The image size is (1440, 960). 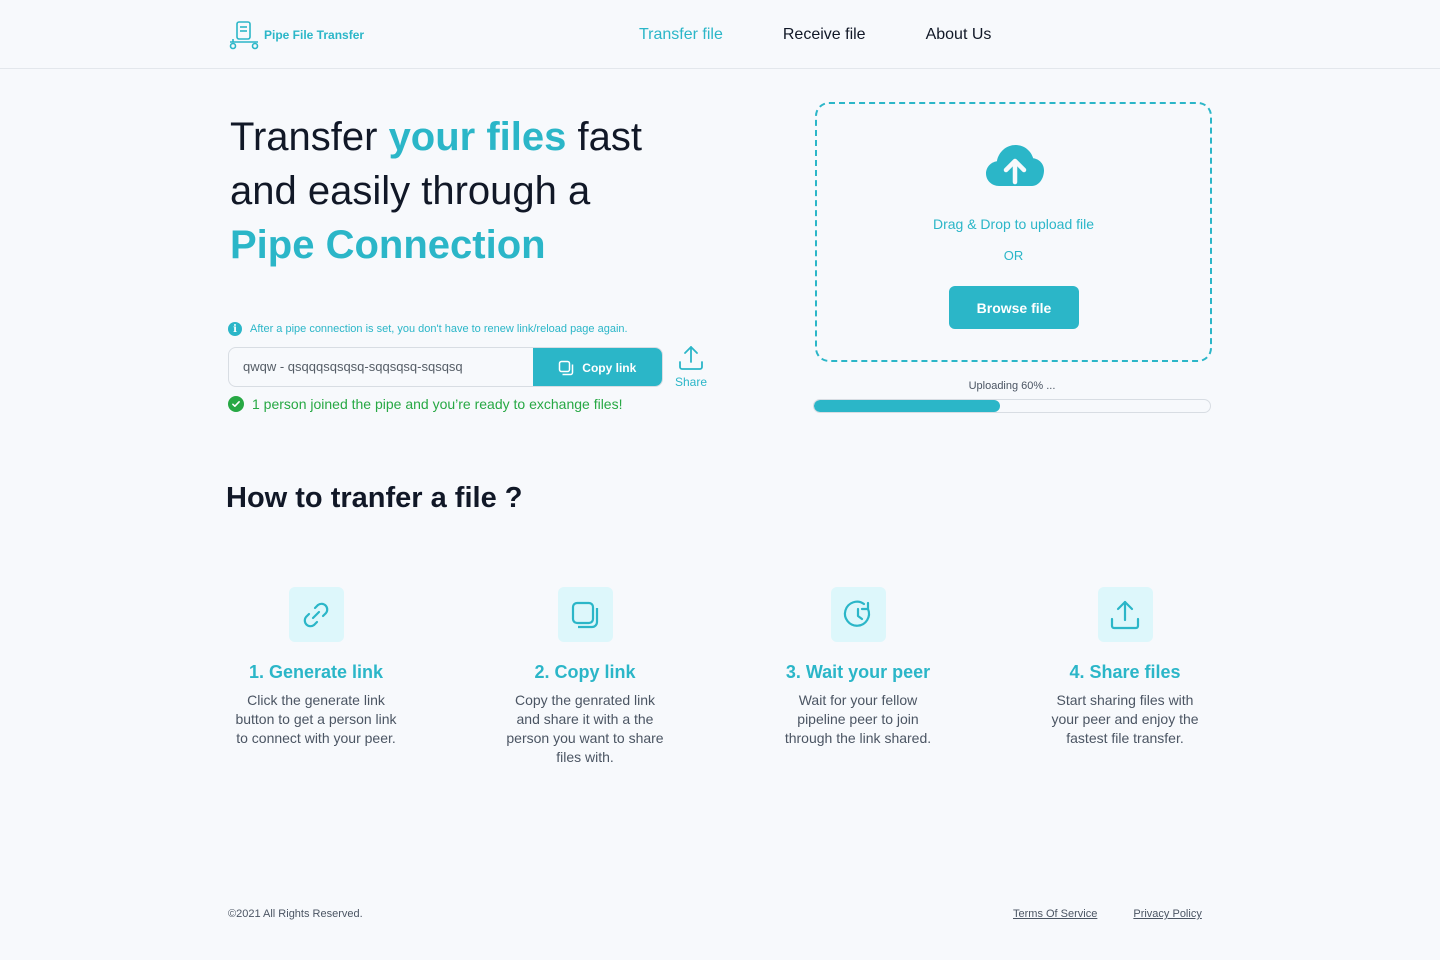 I want to click on clock-icon, so click(x=857, y=613).